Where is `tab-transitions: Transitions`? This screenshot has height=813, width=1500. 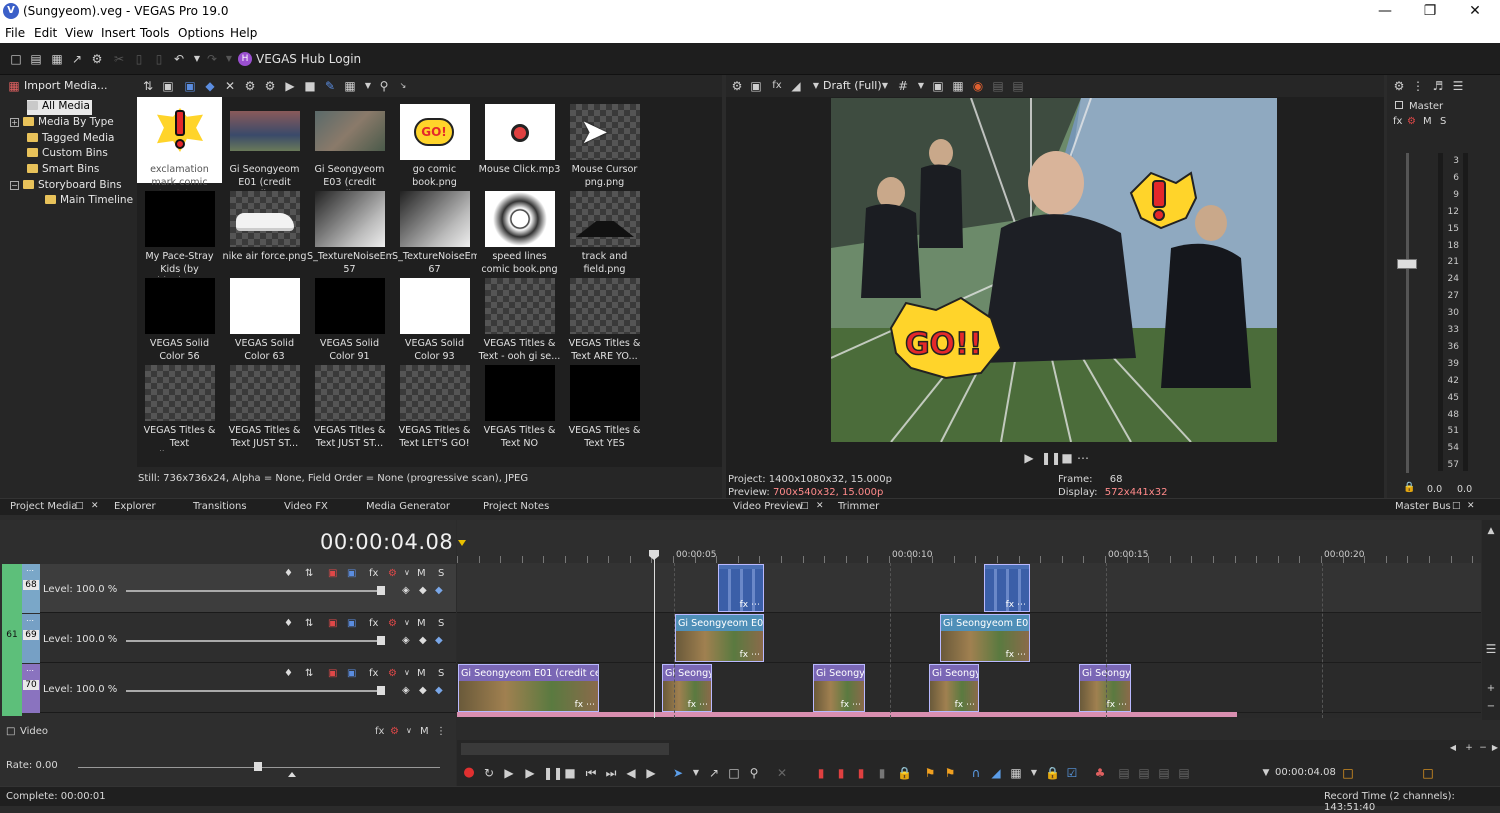 tab-transitions: Transitions is located at coordinates (220, 506).